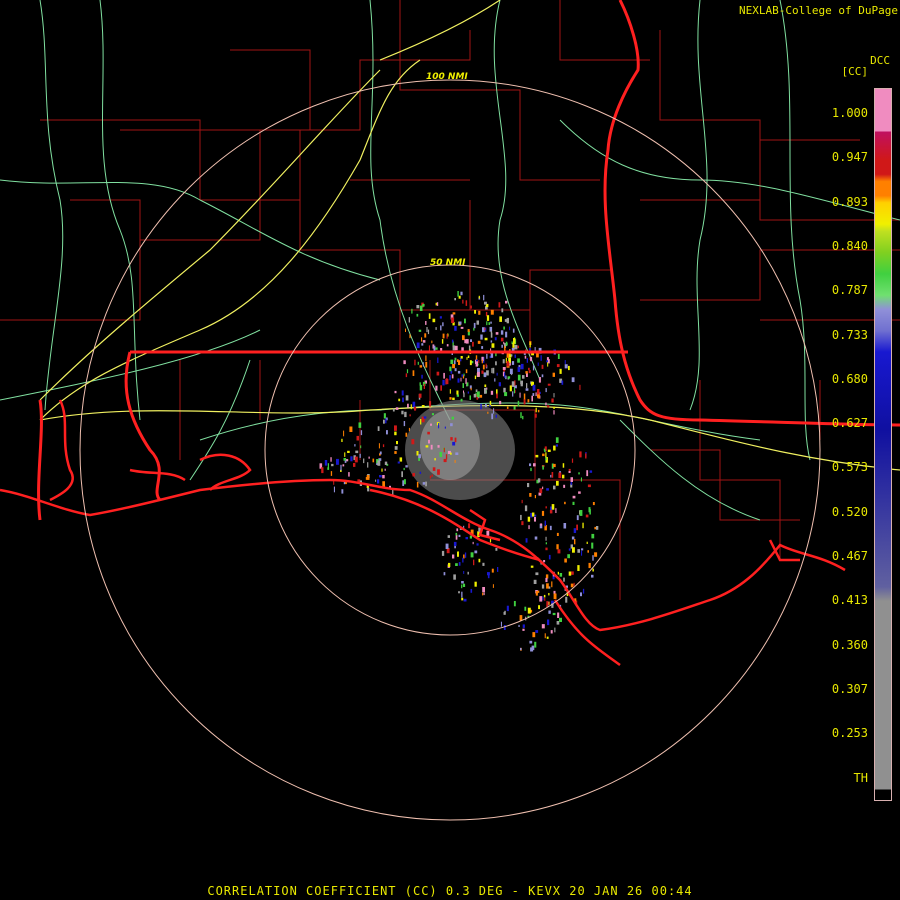  I want to click on legend-tick: TH, so click(860, 777).